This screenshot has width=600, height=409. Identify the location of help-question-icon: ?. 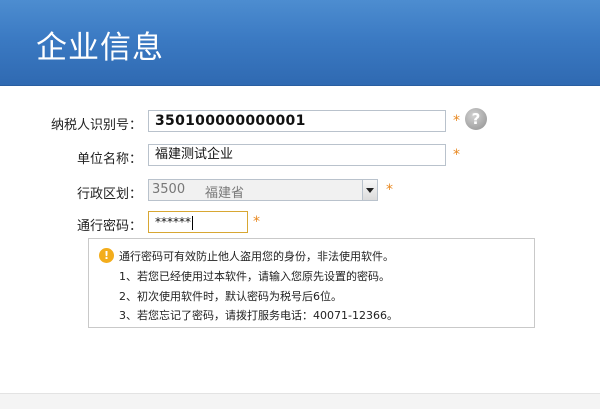
(476, 119).